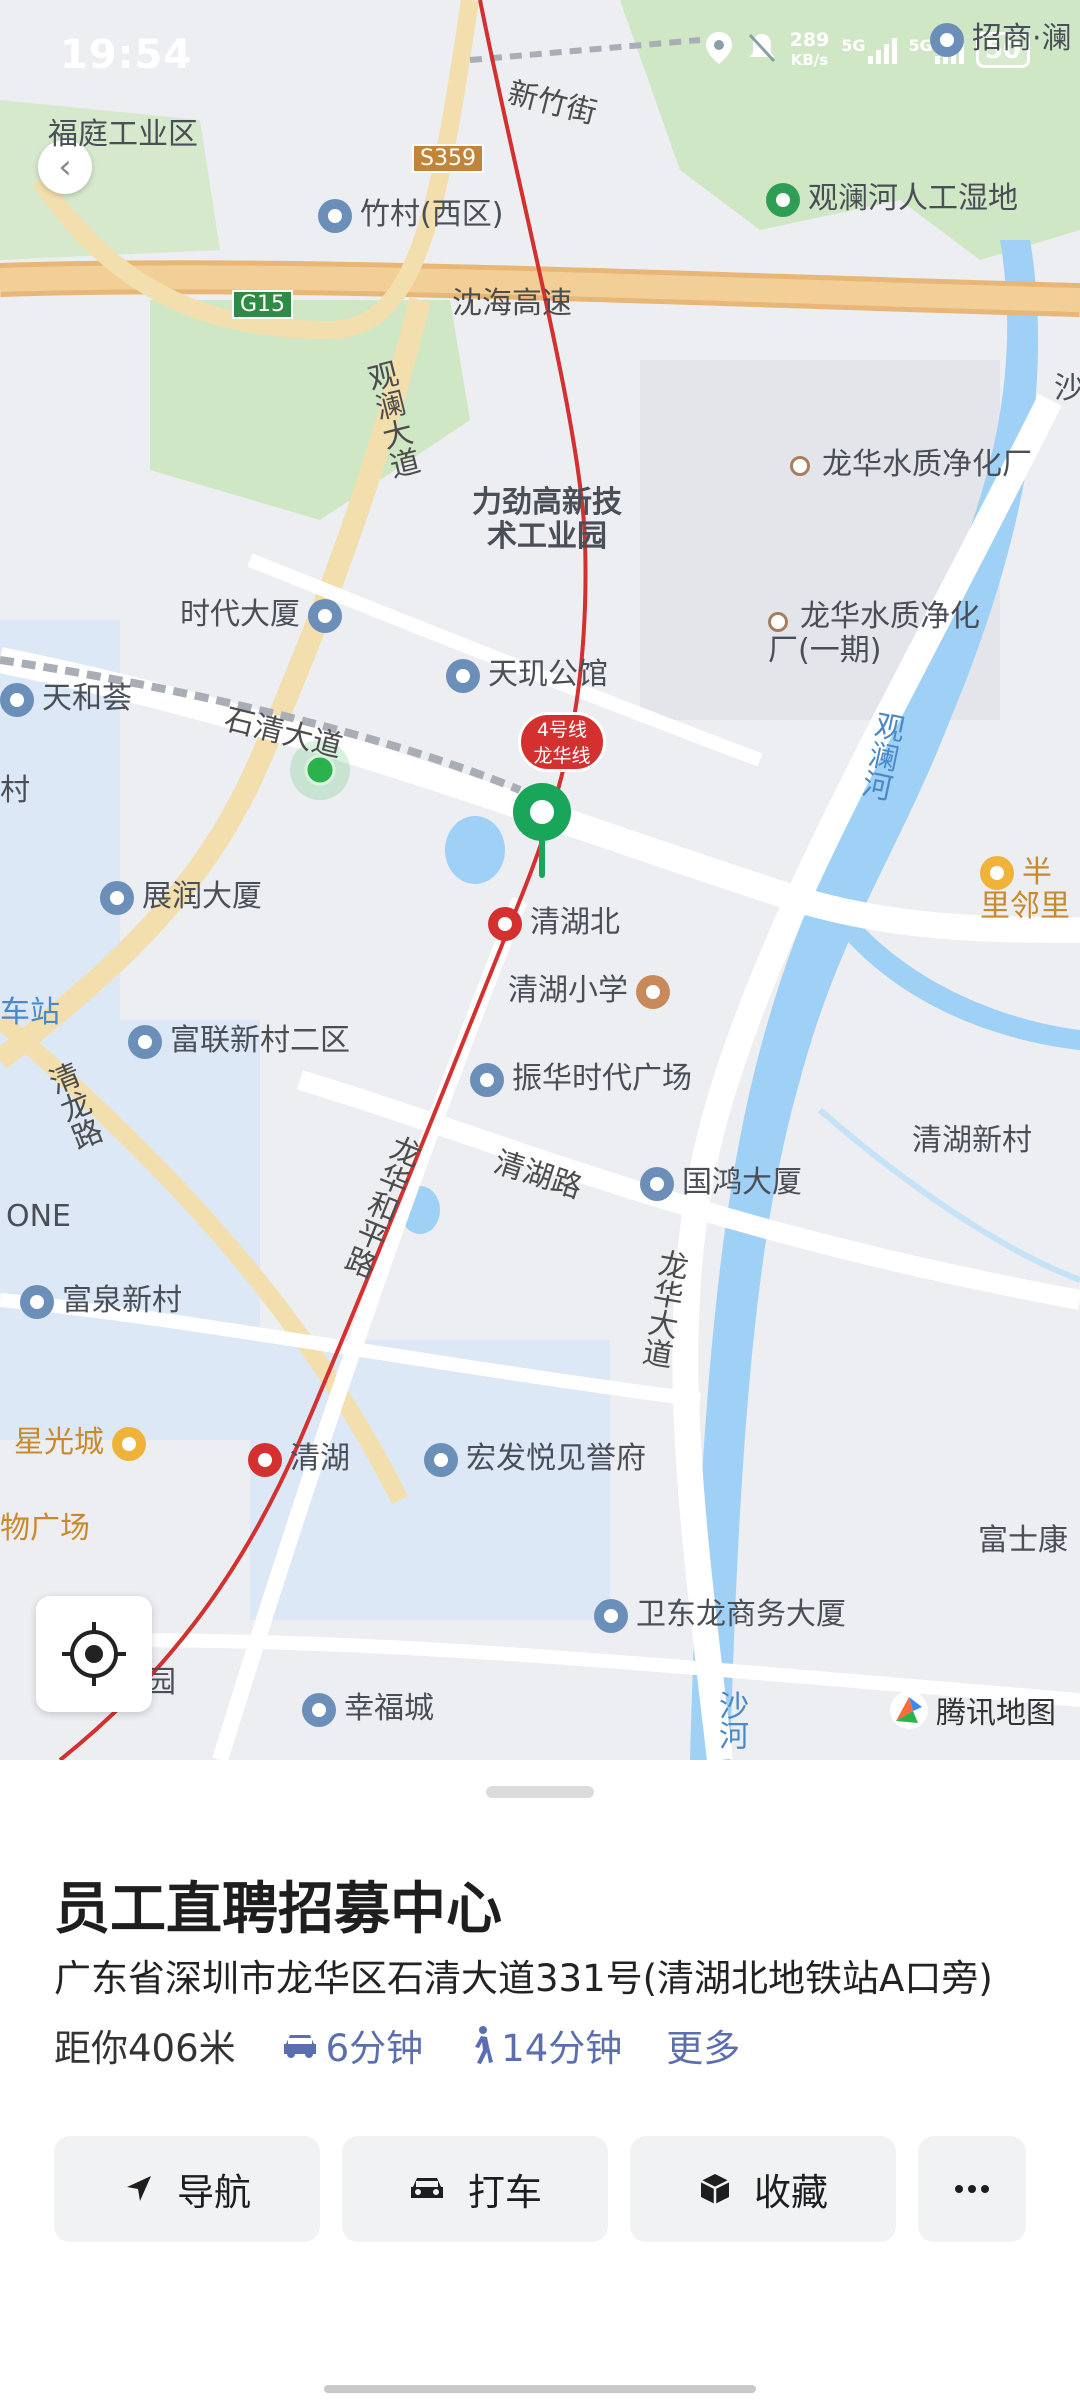 This screenshot has width=1080, height=2400. Describe the element at coordinates (299, 1459) in the screenshot. I see `place-qinghu-station: 清湖` at that location.